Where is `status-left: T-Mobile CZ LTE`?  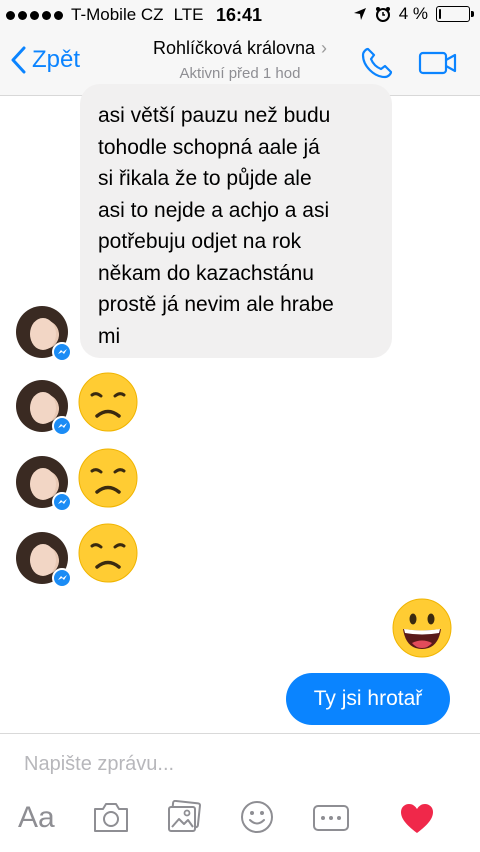 status-left: T-Mobile CZ LTE is located at coordinates (105, 15).